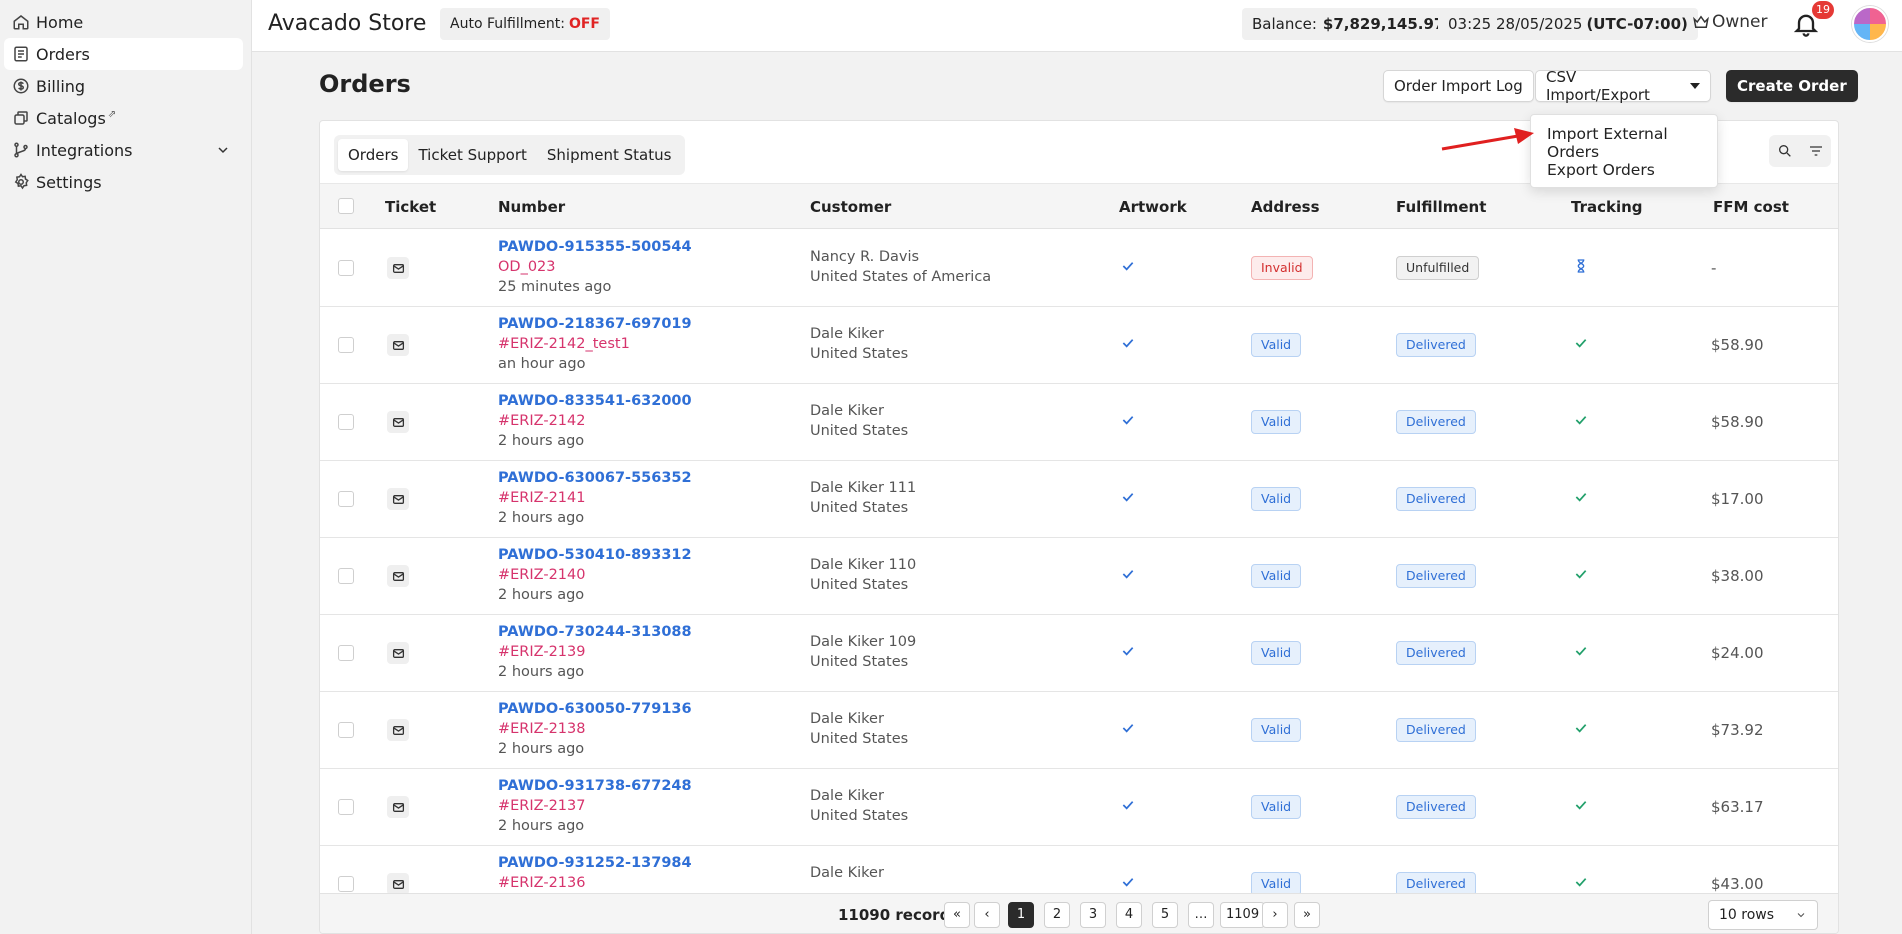  What do you see at coordinates (1737, 499) in the screenshot?
I see `ffm-cost-value: $17.00` at bounding box center [1737, 499].